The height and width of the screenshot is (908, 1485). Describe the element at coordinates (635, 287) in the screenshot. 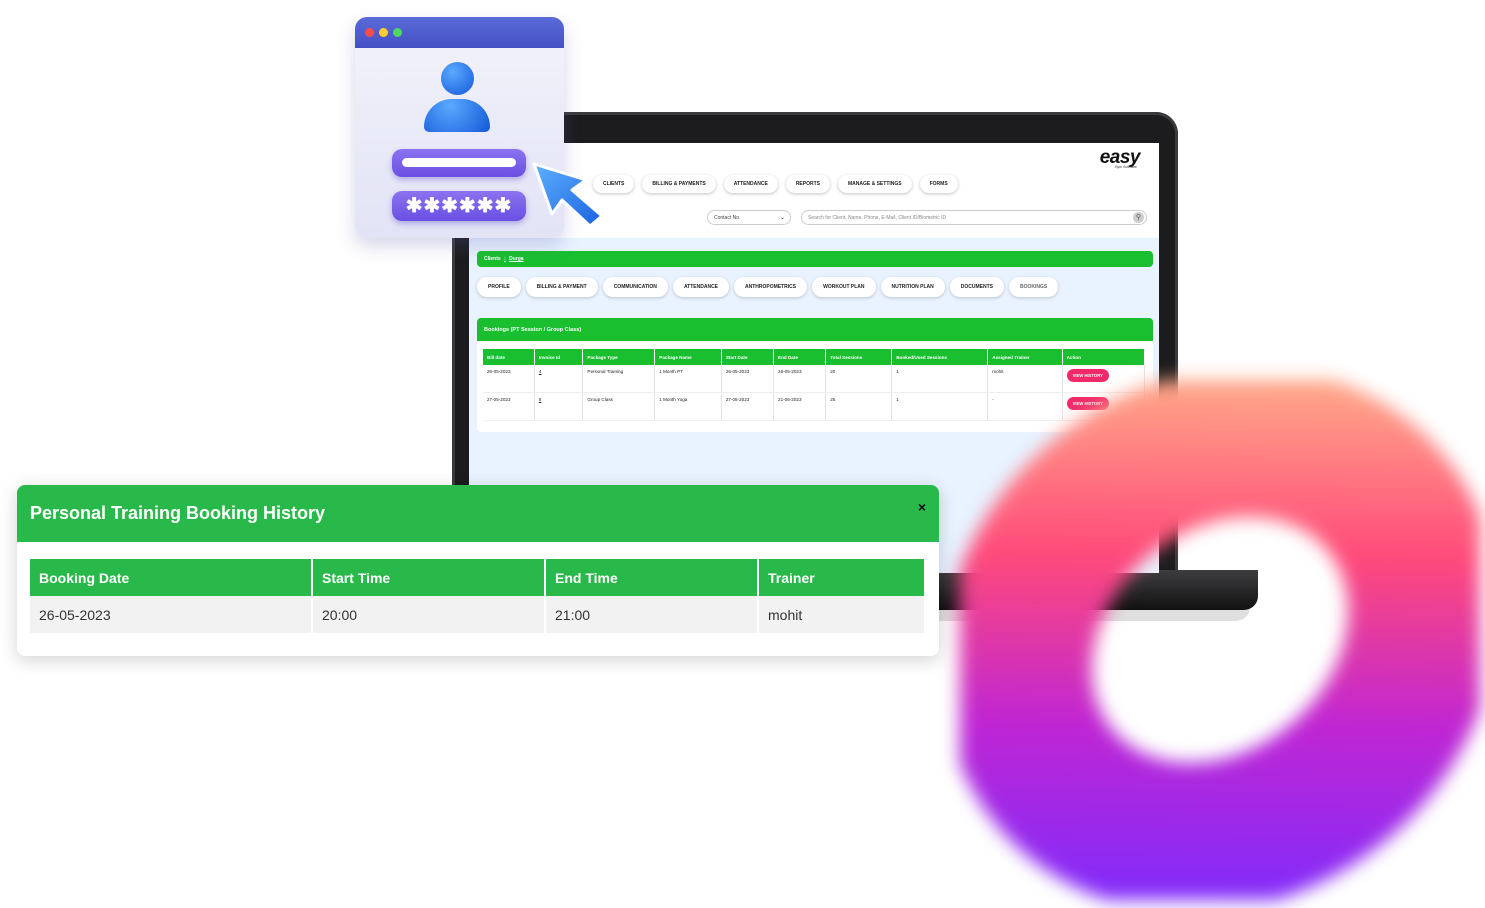

I see `tab-communication: COMMUNICATION` at that location.